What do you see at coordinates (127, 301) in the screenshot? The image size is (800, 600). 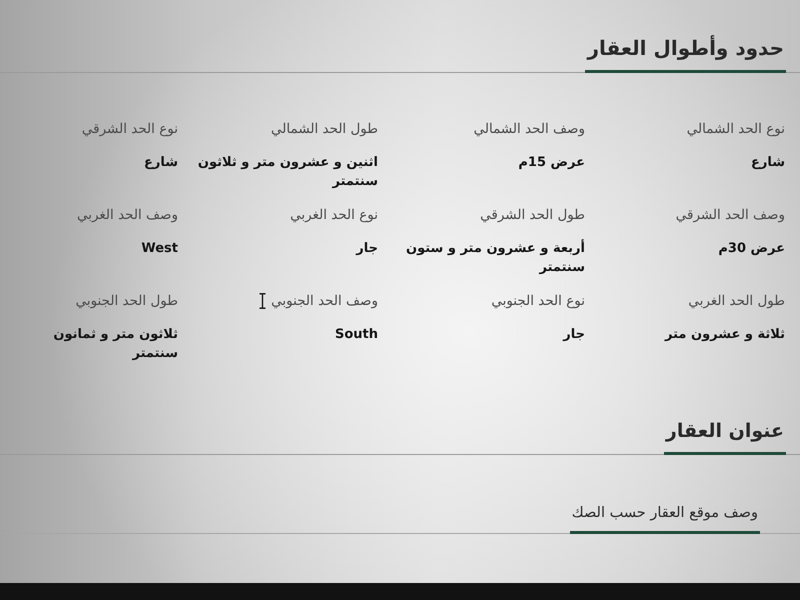 I see `field-label: طول الحد الجنوبي` at bounding box center [127, 301].